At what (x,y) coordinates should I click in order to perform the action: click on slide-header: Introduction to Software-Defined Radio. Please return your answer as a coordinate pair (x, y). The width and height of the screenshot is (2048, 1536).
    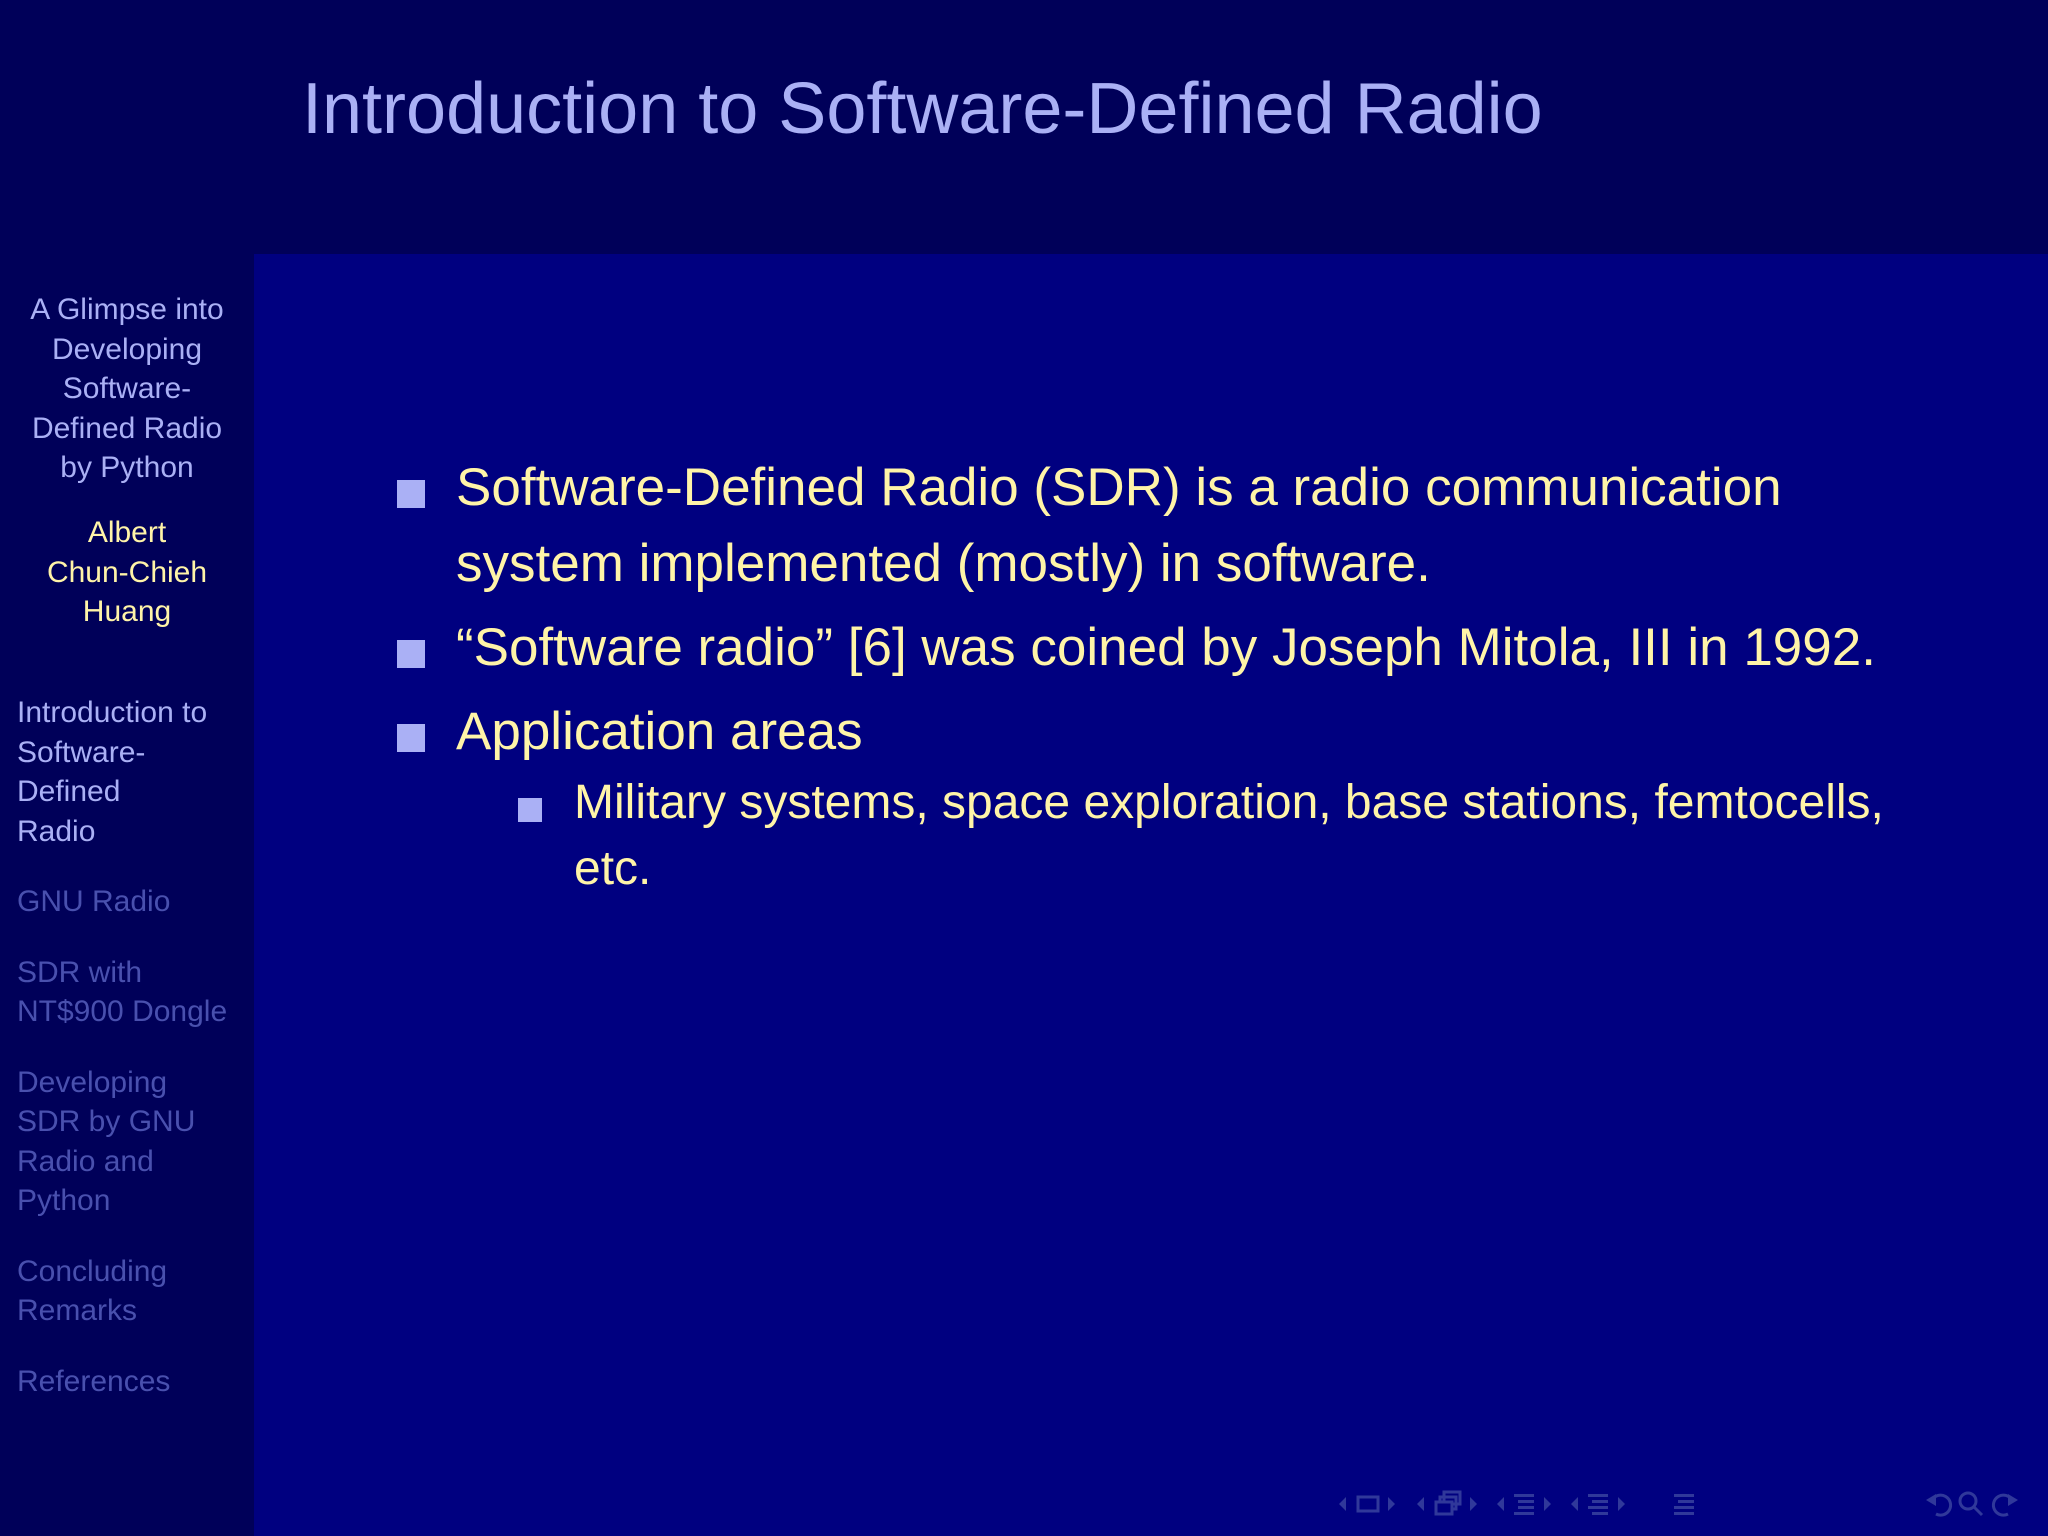
    Looking at the image, I should click on (1151, 127).